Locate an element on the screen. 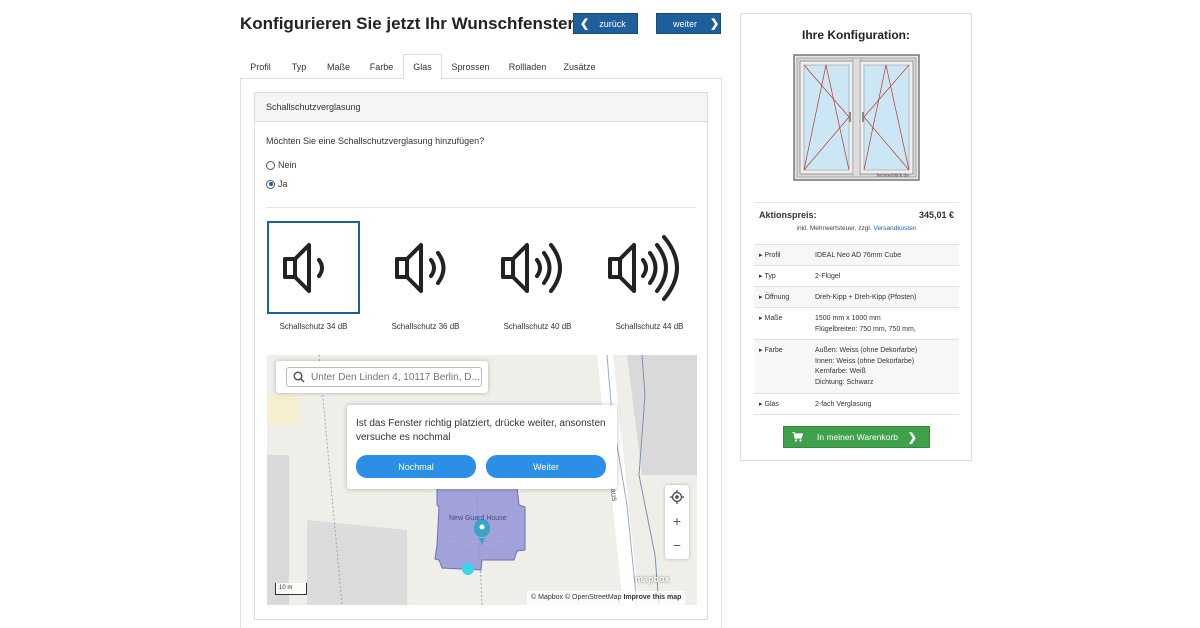 This screenshot has height=628, width=1200. add-to-cart-label: In meinen Warenkorb is located at coordinates (857, 437).